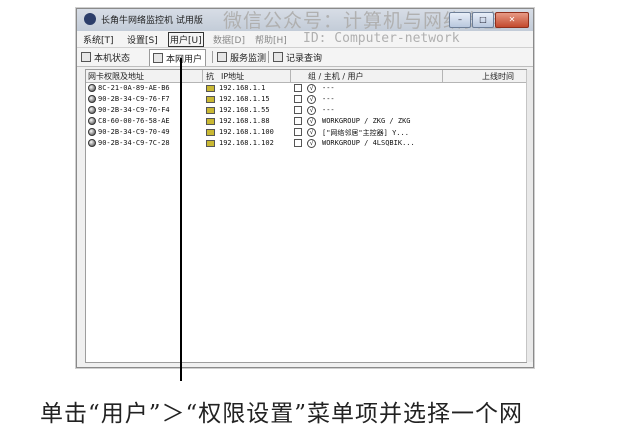 The width and height of the screenshot is (618, 434). I want to click on ip-address: 192.168.1.55, so click(244, 110).